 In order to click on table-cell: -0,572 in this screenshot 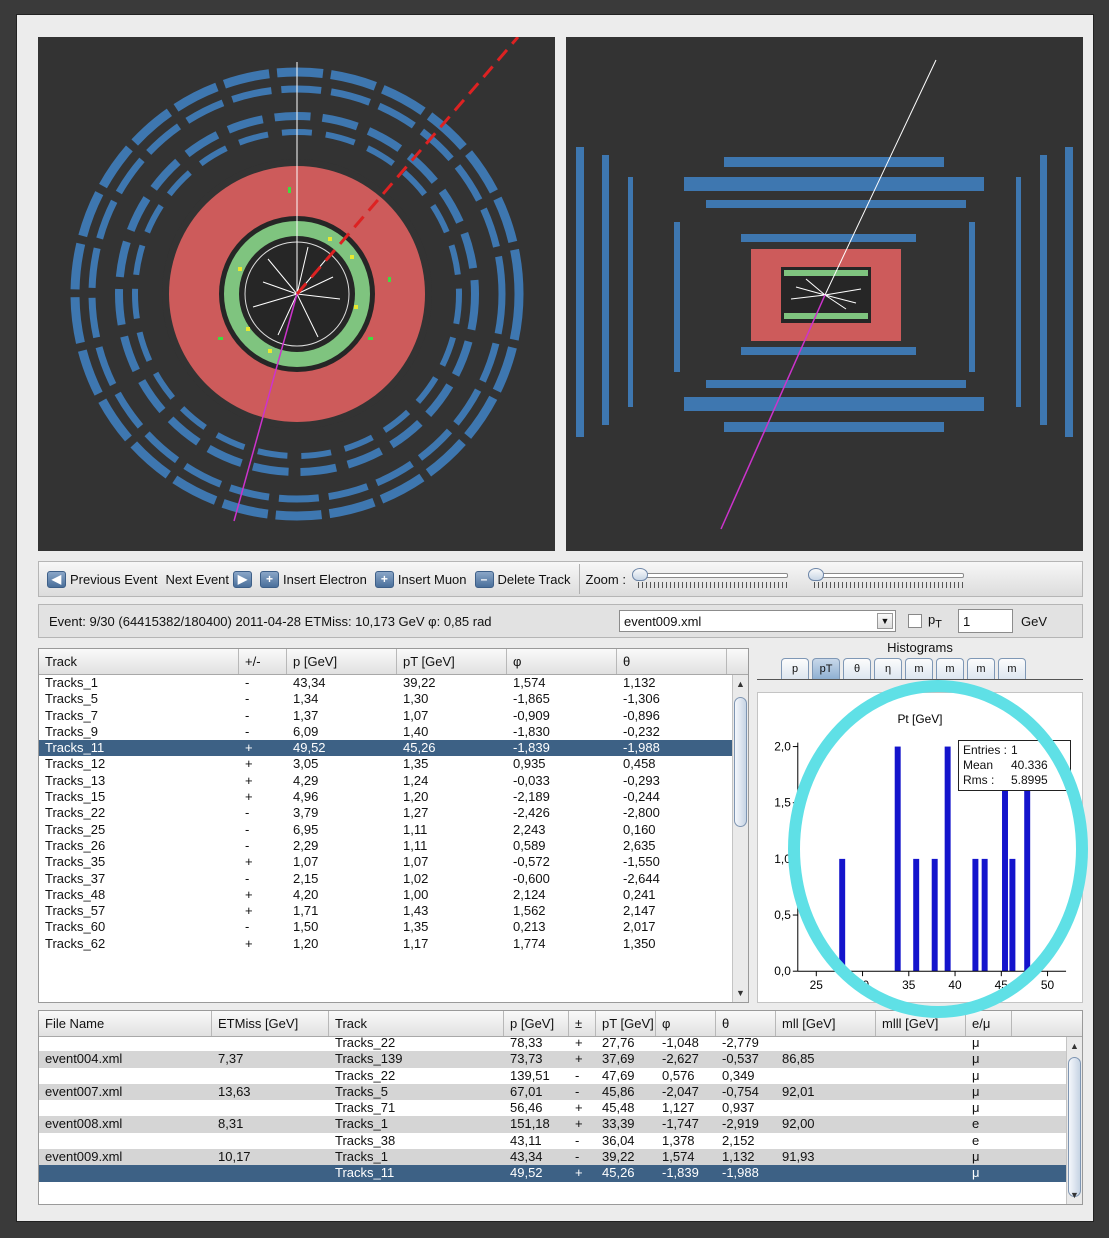, I will do `click(531, 862)`.